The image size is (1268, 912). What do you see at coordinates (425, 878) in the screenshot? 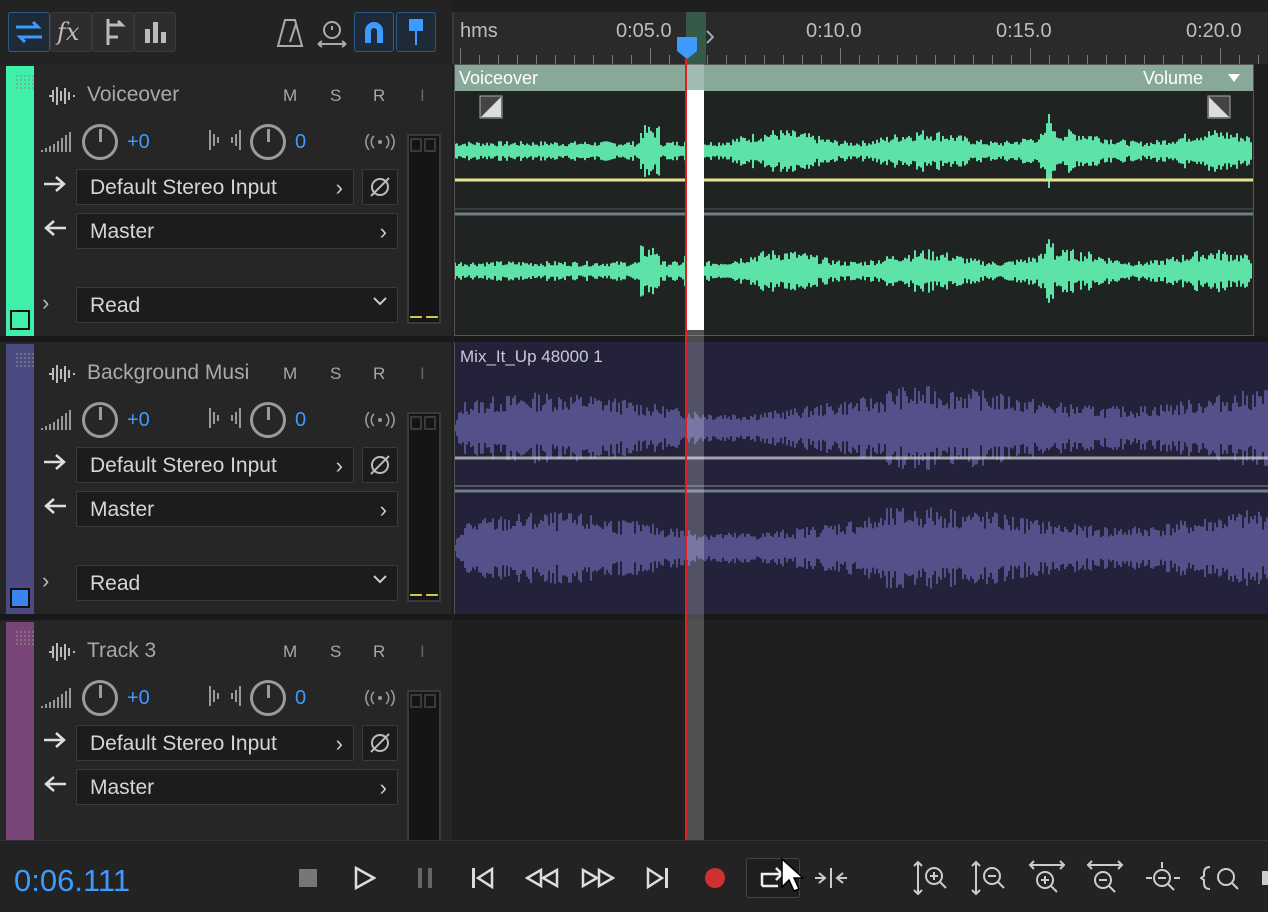
I see `pause-icon` at bounding box center [425, 878].